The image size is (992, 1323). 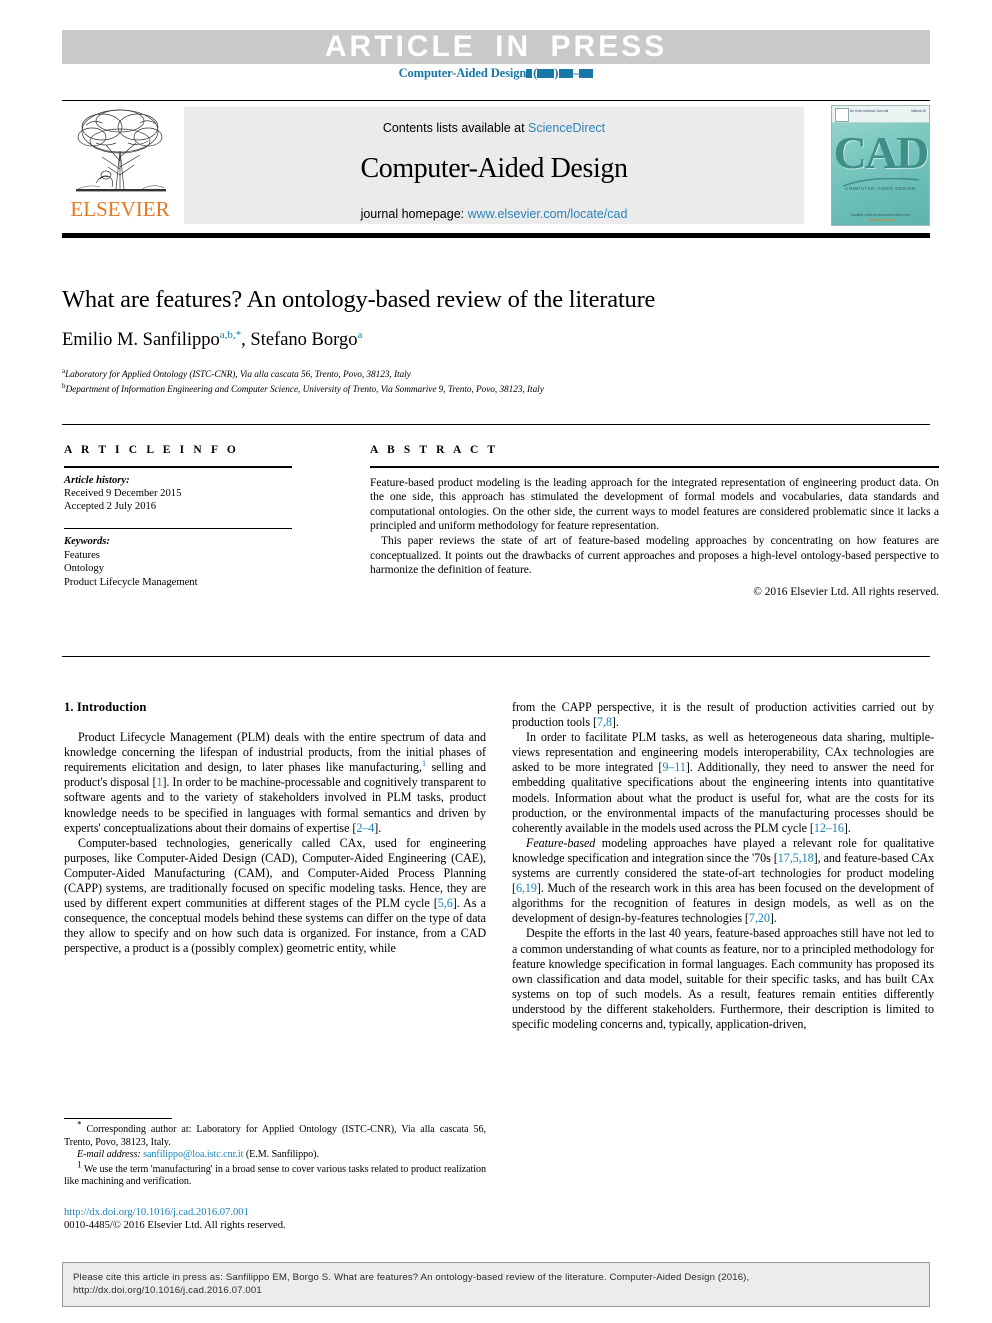 What do you see at coordinates (546, 73) in the screenshot?
I see `year-placeholder-block` at bounding box center [546, 73].